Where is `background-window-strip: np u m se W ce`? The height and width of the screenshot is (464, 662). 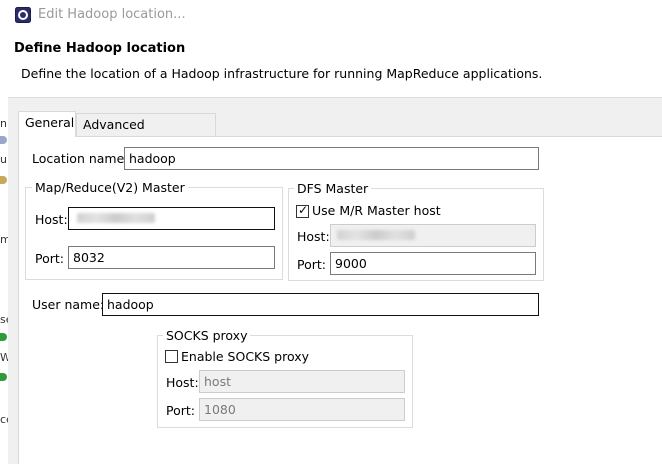 background-window-strip: np u m se W ce is located at coordinates (4, 247).